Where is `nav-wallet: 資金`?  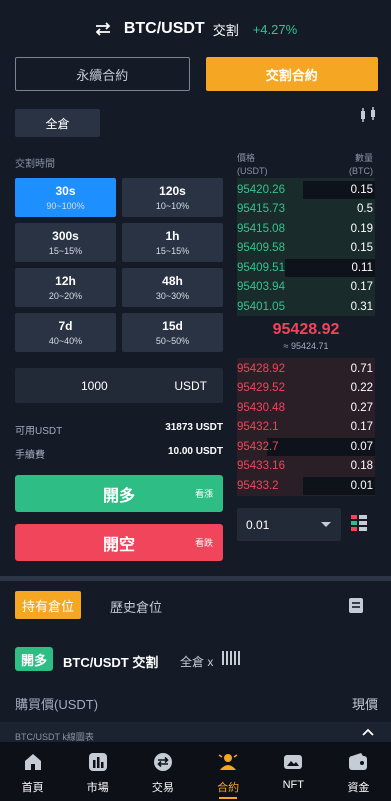 nav-wallet: 資金 is located at coordinates (358, 771).